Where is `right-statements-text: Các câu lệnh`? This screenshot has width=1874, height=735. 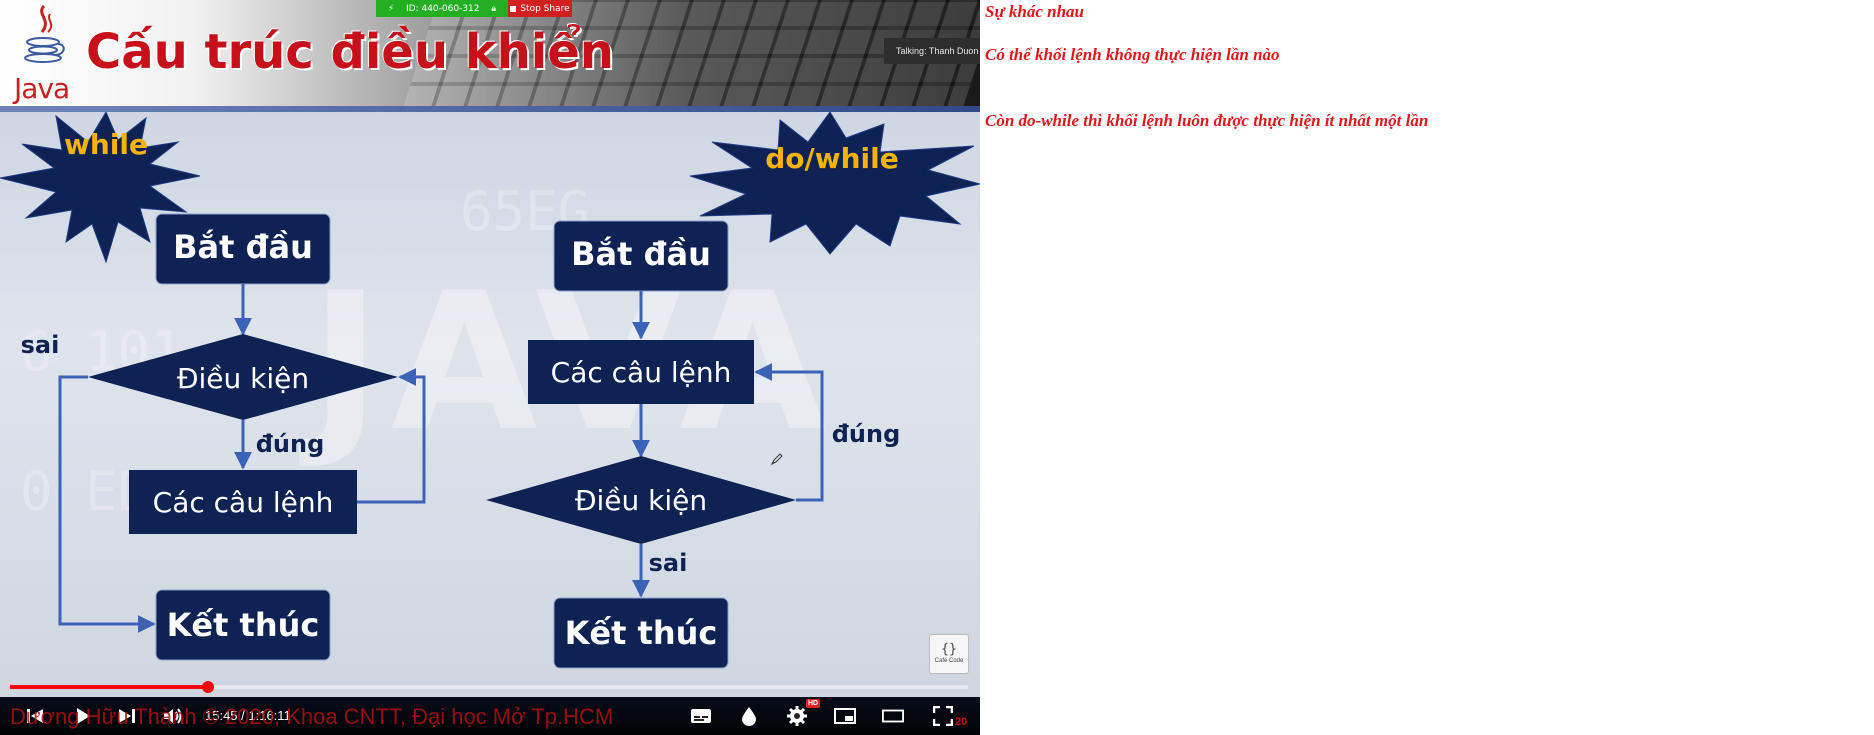 right-statements-text: Các câu lệnh is located at coordinates (641, 372).